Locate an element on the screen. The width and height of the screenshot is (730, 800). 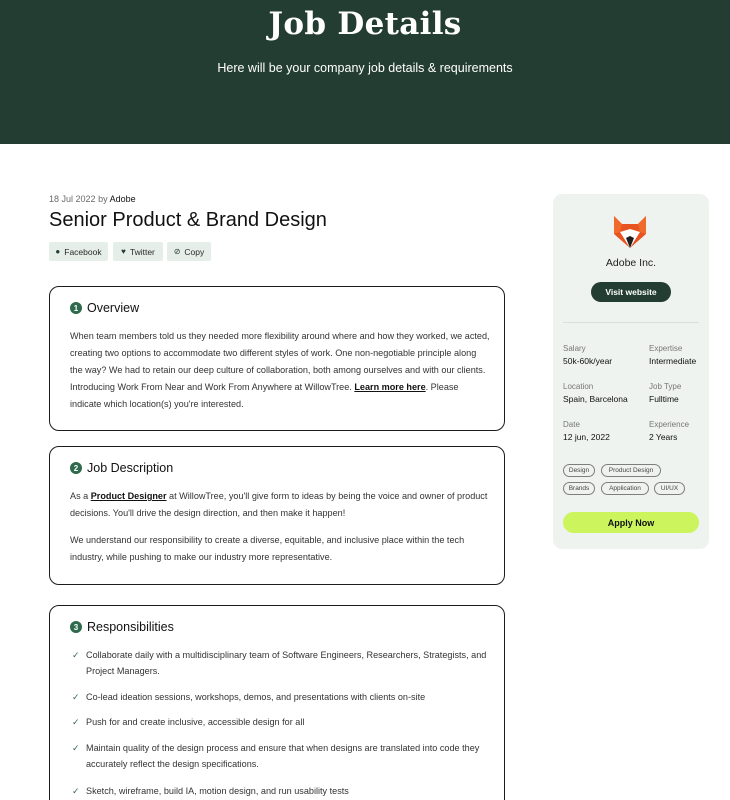
tag-design: Design is located at coordinates (579, 470).